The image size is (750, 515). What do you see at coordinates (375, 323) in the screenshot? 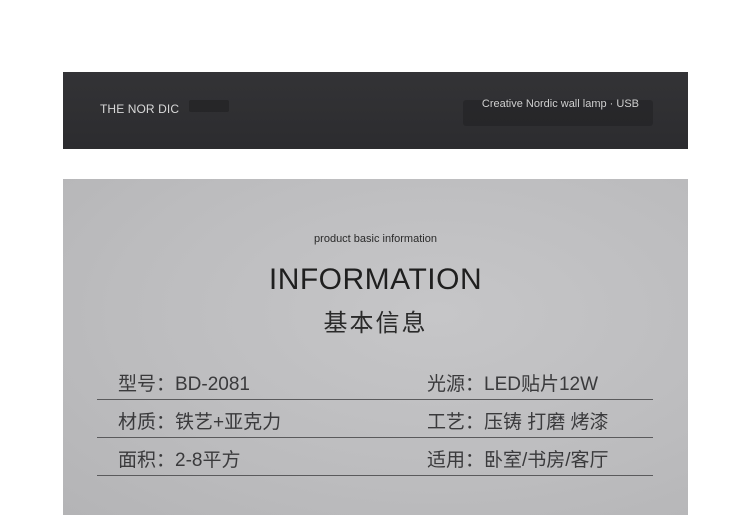
I see `info-title-chinese: 基本信息` at bounding box center [375, 323].